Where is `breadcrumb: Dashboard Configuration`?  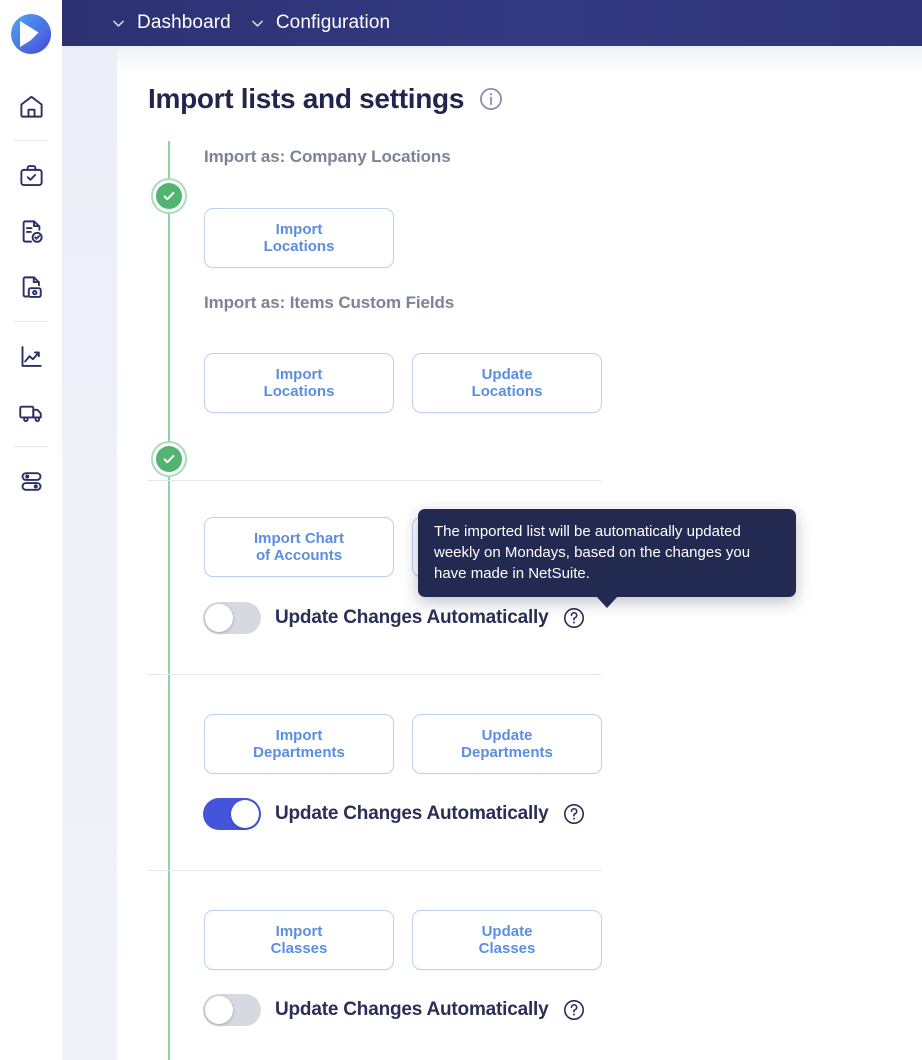
breadcrumb: Dashboard Configuration is located at coordinates (226, 23).